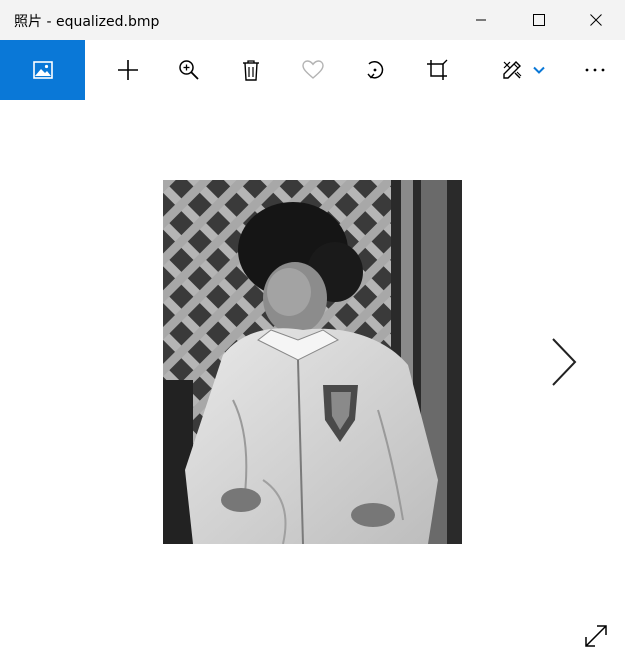 This screenshot has height=664, width=625. I want to click on zoom-in-icon, so click(189, 70).